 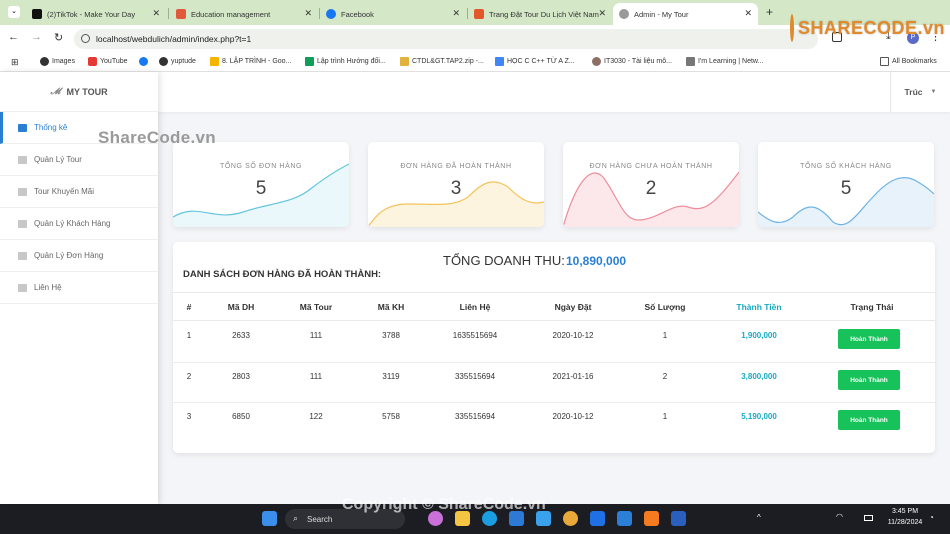 I want to click on table-cell: 3, so click(x=189, y=416).